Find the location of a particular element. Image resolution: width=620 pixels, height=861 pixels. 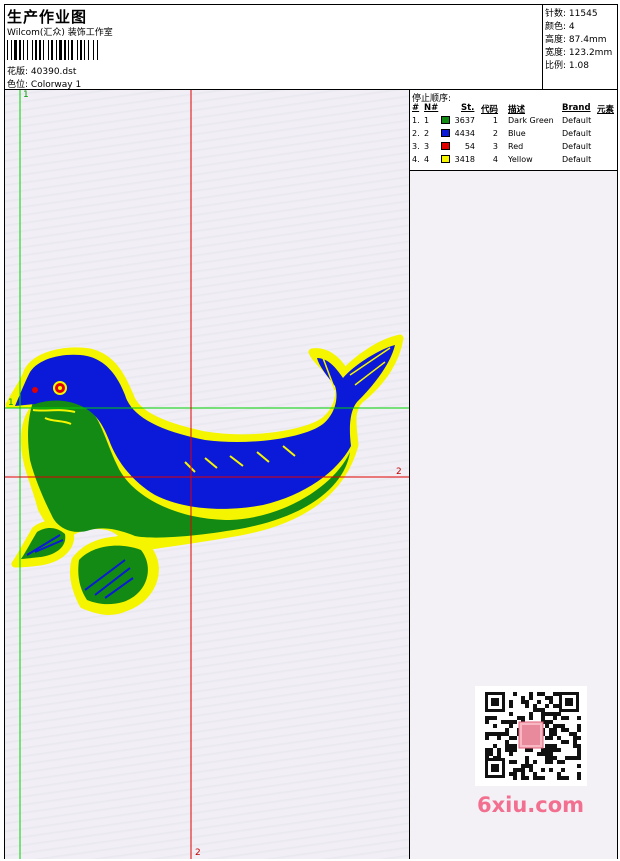

studio-name: Wilcom(汇众) 装饰工作室 is located at coordinates (60, 33).